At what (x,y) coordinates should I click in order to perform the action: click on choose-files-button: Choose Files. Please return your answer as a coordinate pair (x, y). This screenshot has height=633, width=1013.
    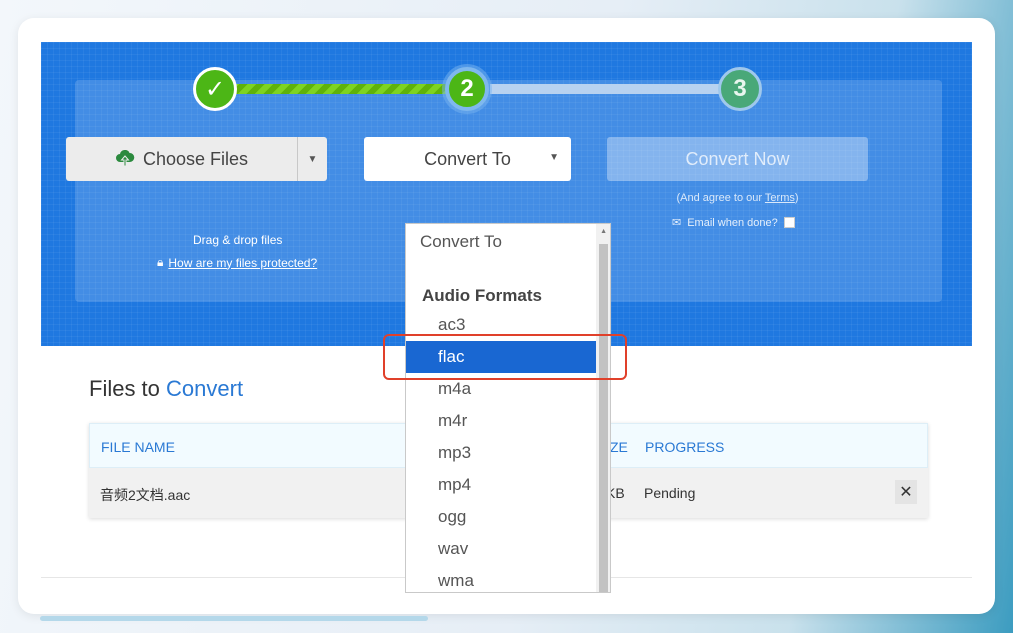
    Looking at the image, I should click on (181, 159).